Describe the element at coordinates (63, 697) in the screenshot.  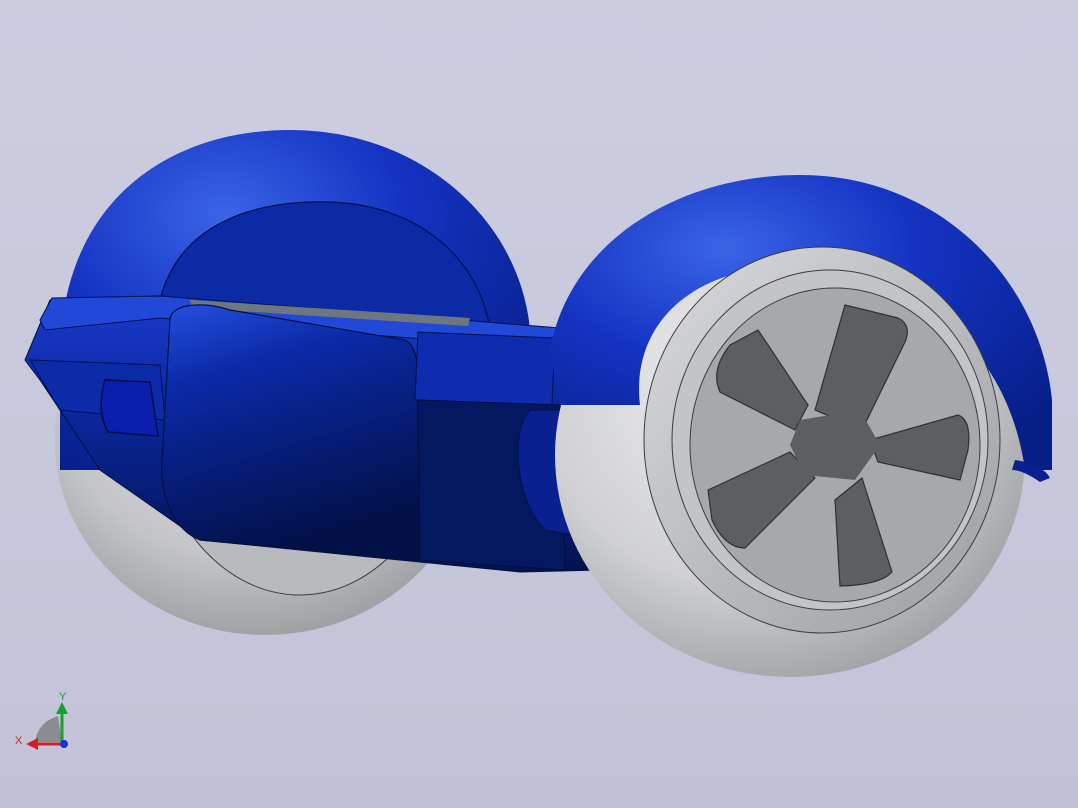
I see `y-axis-label: Y` at that location.